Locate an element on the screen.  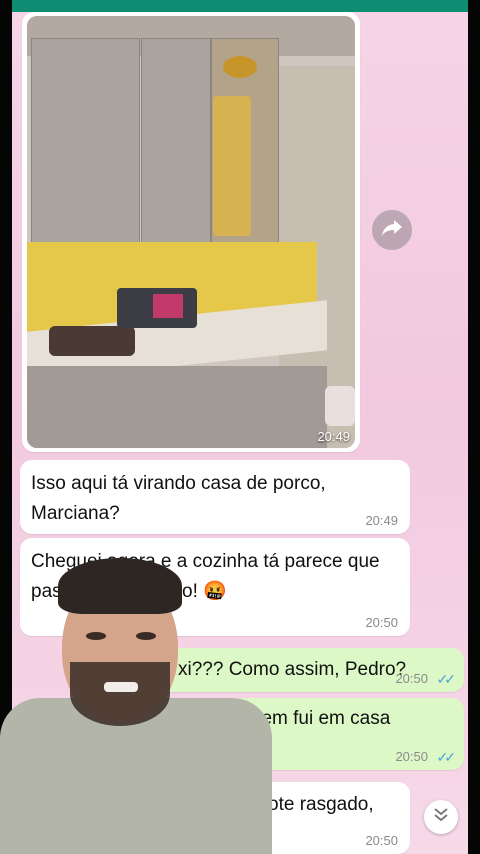
header-bar is located at coordinates (240, 6).